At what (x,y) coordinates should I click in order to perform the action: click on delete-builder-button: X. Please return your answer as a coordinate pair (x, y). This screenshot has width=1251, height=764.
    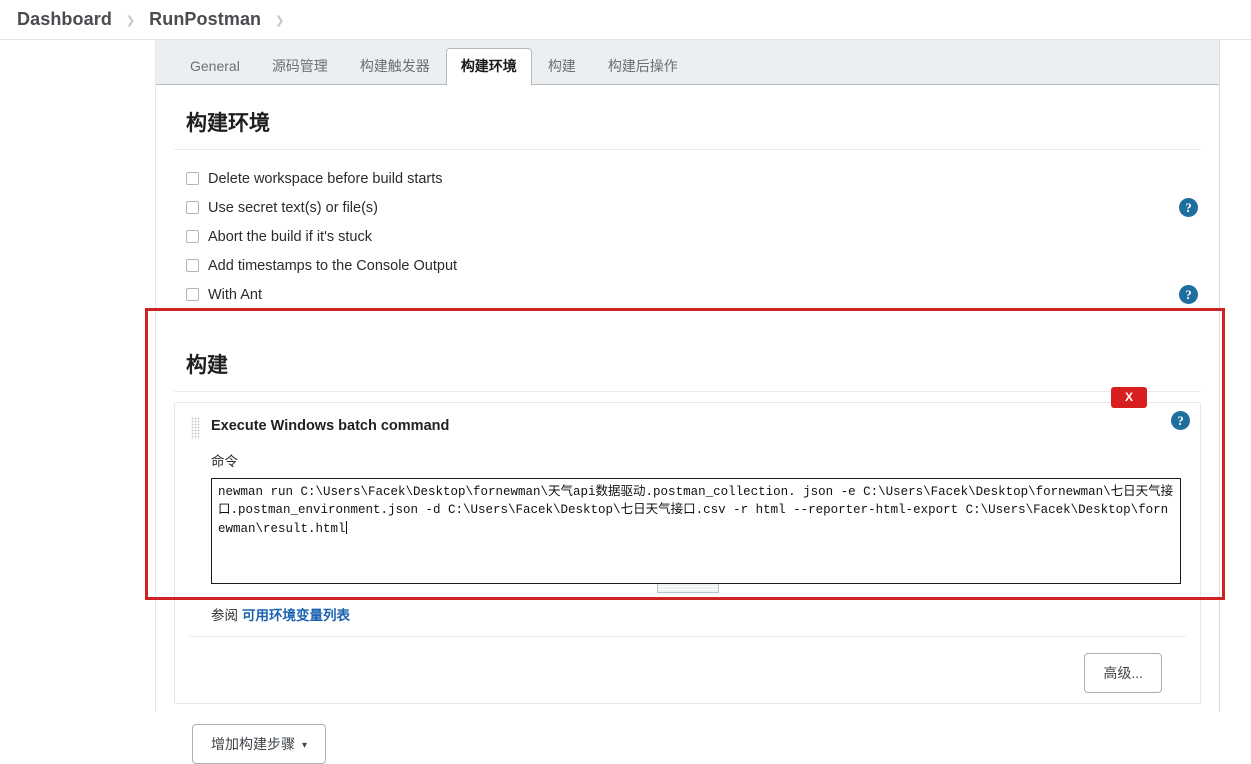
    Looking at the image, I should click on (1129, 397).